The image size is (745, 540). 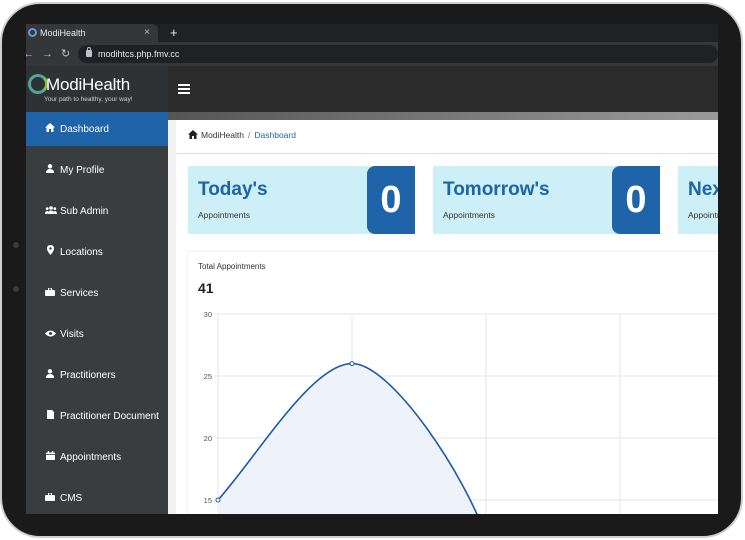 I want to click on card-next-appointments: Next Appointments, so click(x=698, y=200).